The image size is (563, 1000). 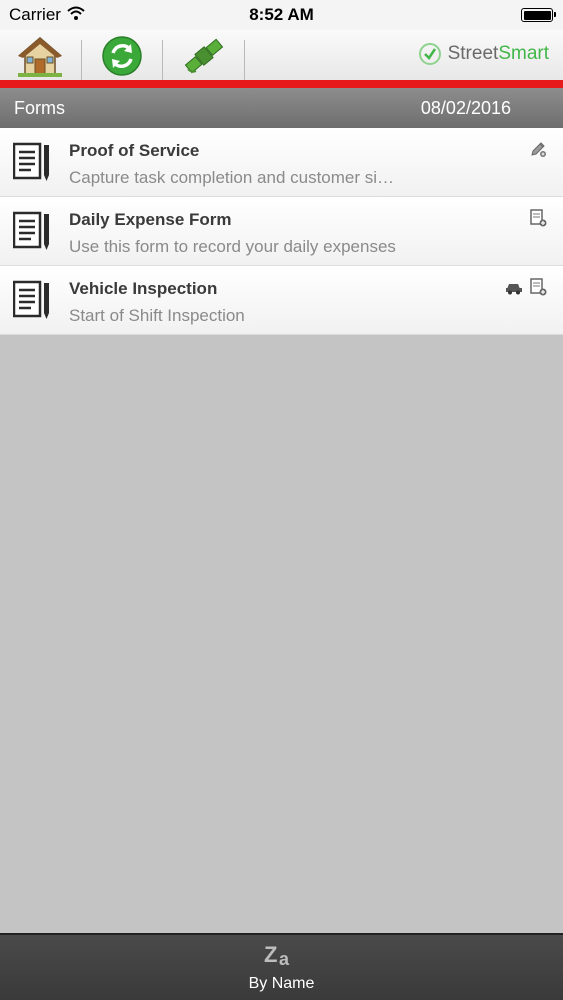 What do you see at coordinates (284, 958) in the screenshot?
I see `svg-text: a` at bounding box center [284, 958].